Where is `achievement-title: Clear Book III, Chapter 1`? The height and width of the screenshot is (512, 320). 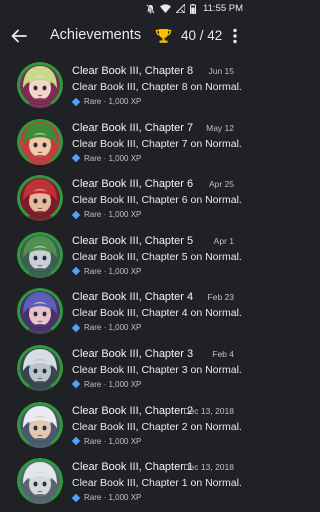
achievement-title: Clear Book III, Chapter 1 is located at coordinates (133, 467).